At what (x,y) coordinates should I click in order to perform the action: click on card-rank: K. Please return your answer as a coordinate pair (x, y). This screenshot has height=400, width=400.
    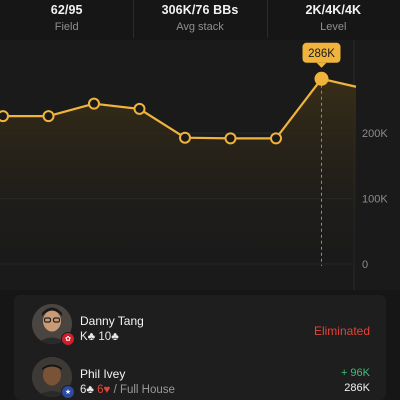
    Looking at the image, I should click on (84, 337).